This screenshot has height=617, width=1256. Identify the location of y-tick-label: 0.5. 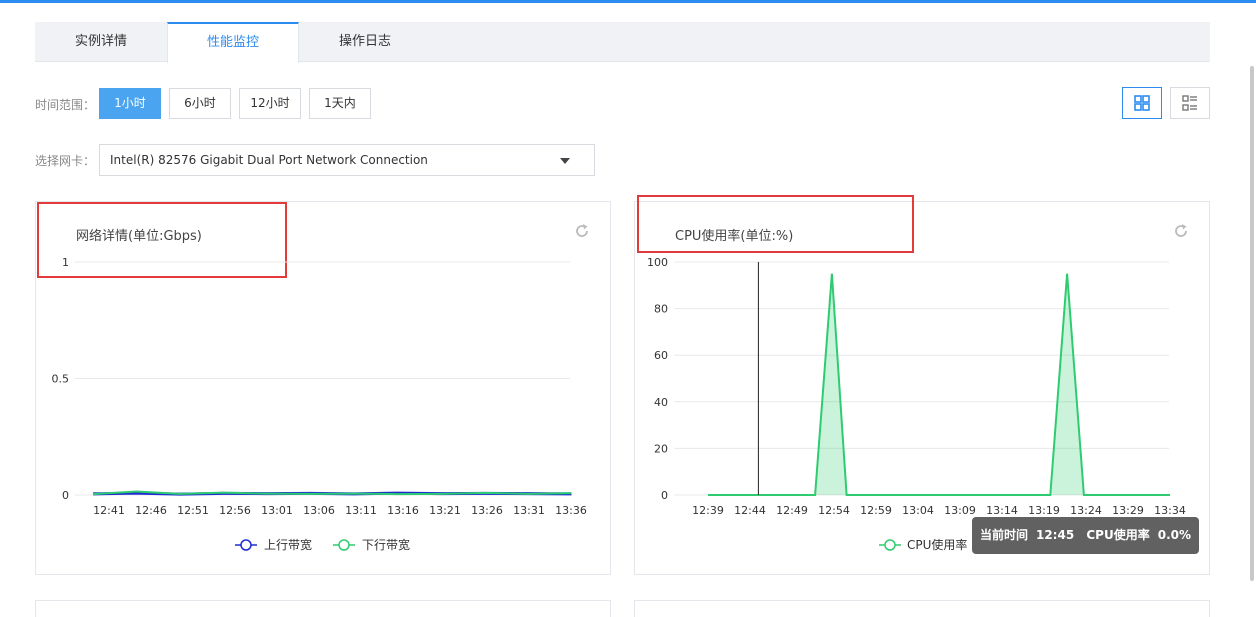
(61, 379).